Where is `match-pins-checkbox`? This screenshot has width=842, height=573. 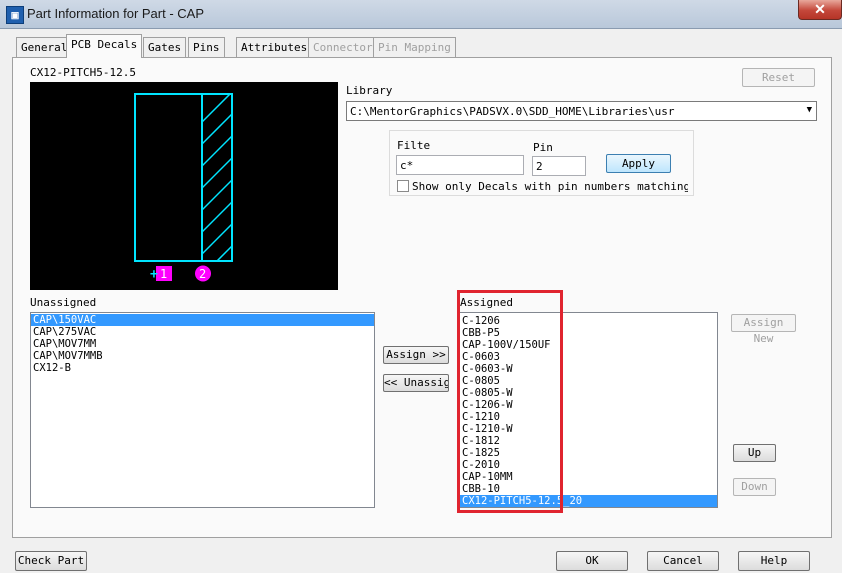 match-pins-checkbox is located at coordinates (403, 186).